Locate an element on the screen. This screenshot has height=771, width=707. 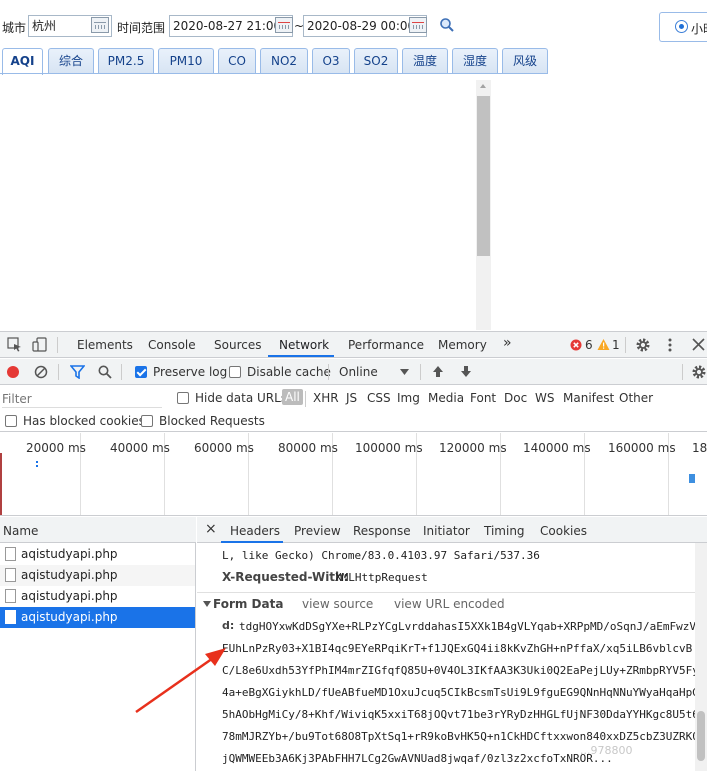
collapse-triangle-icon is located at coordinates (207, 604).